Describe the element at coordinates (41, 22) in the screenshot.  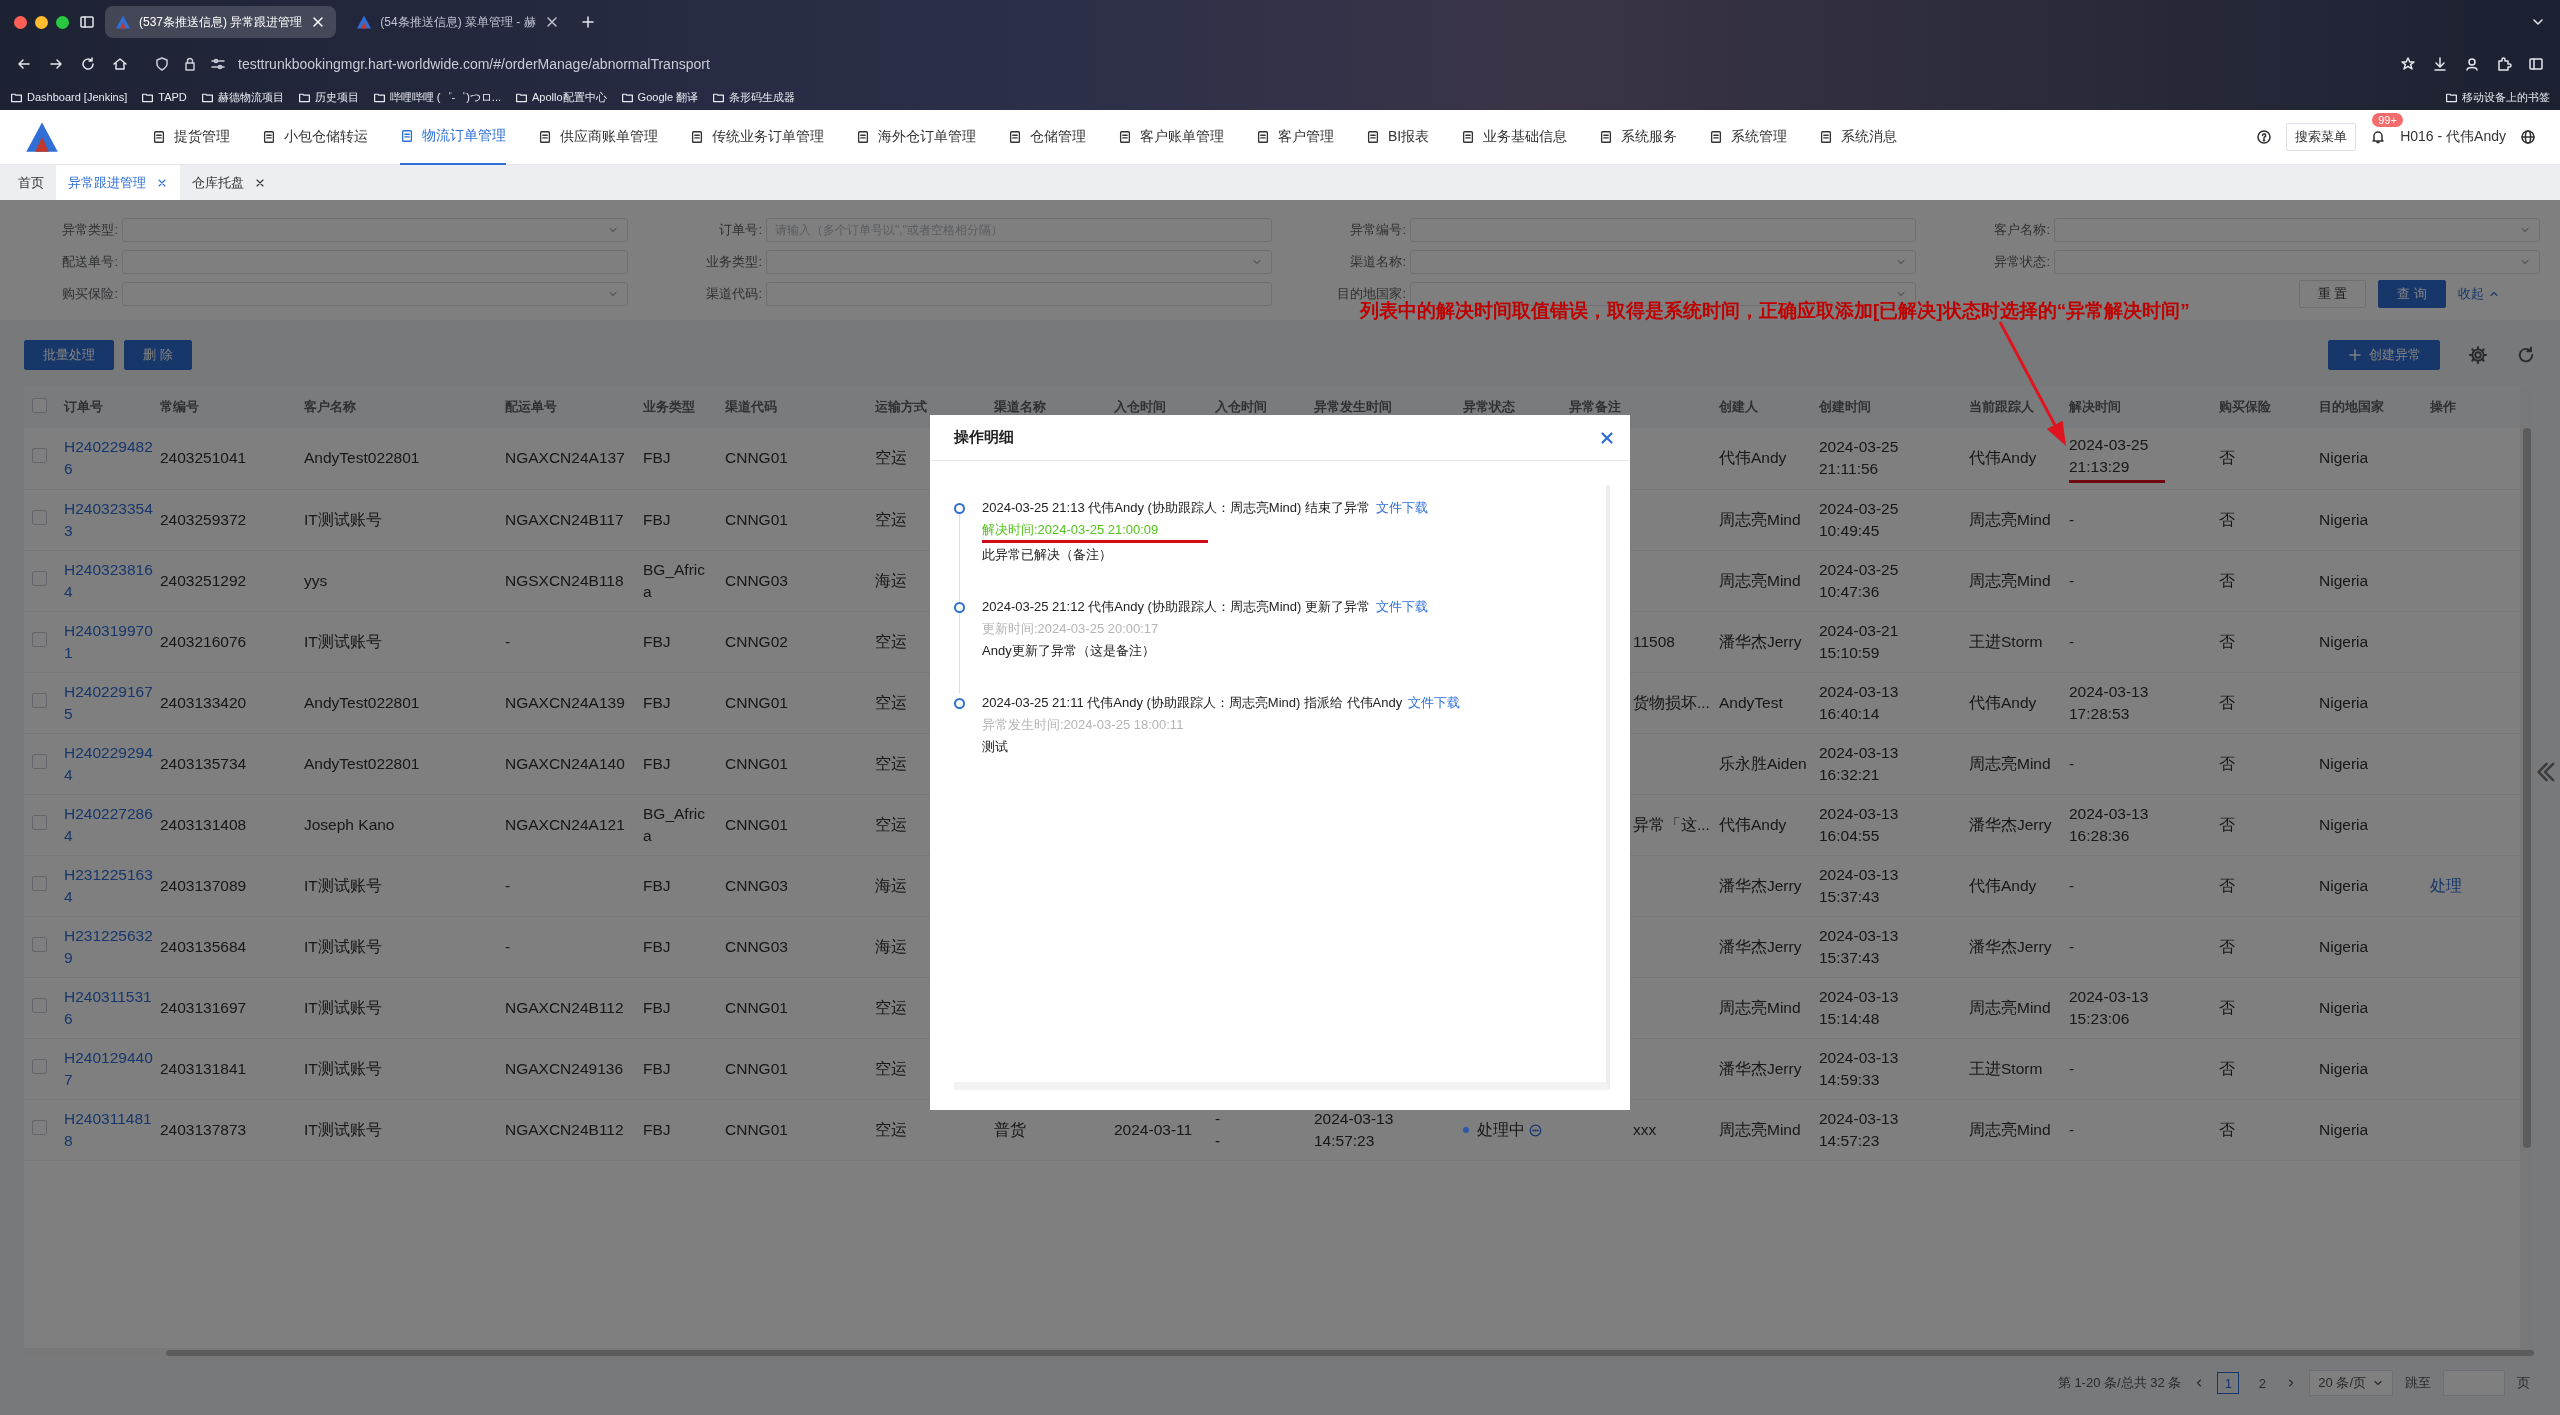
I see `minimize-window-button` at that location.